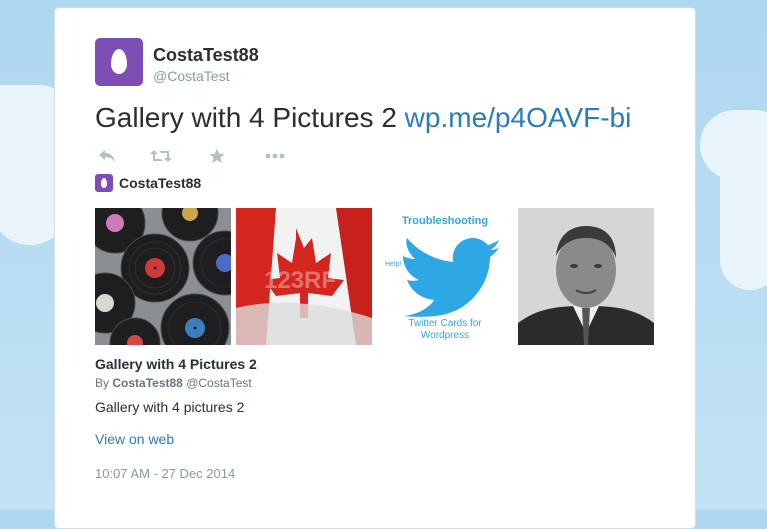  I want to click on retweet-icon, so click(161, 156).